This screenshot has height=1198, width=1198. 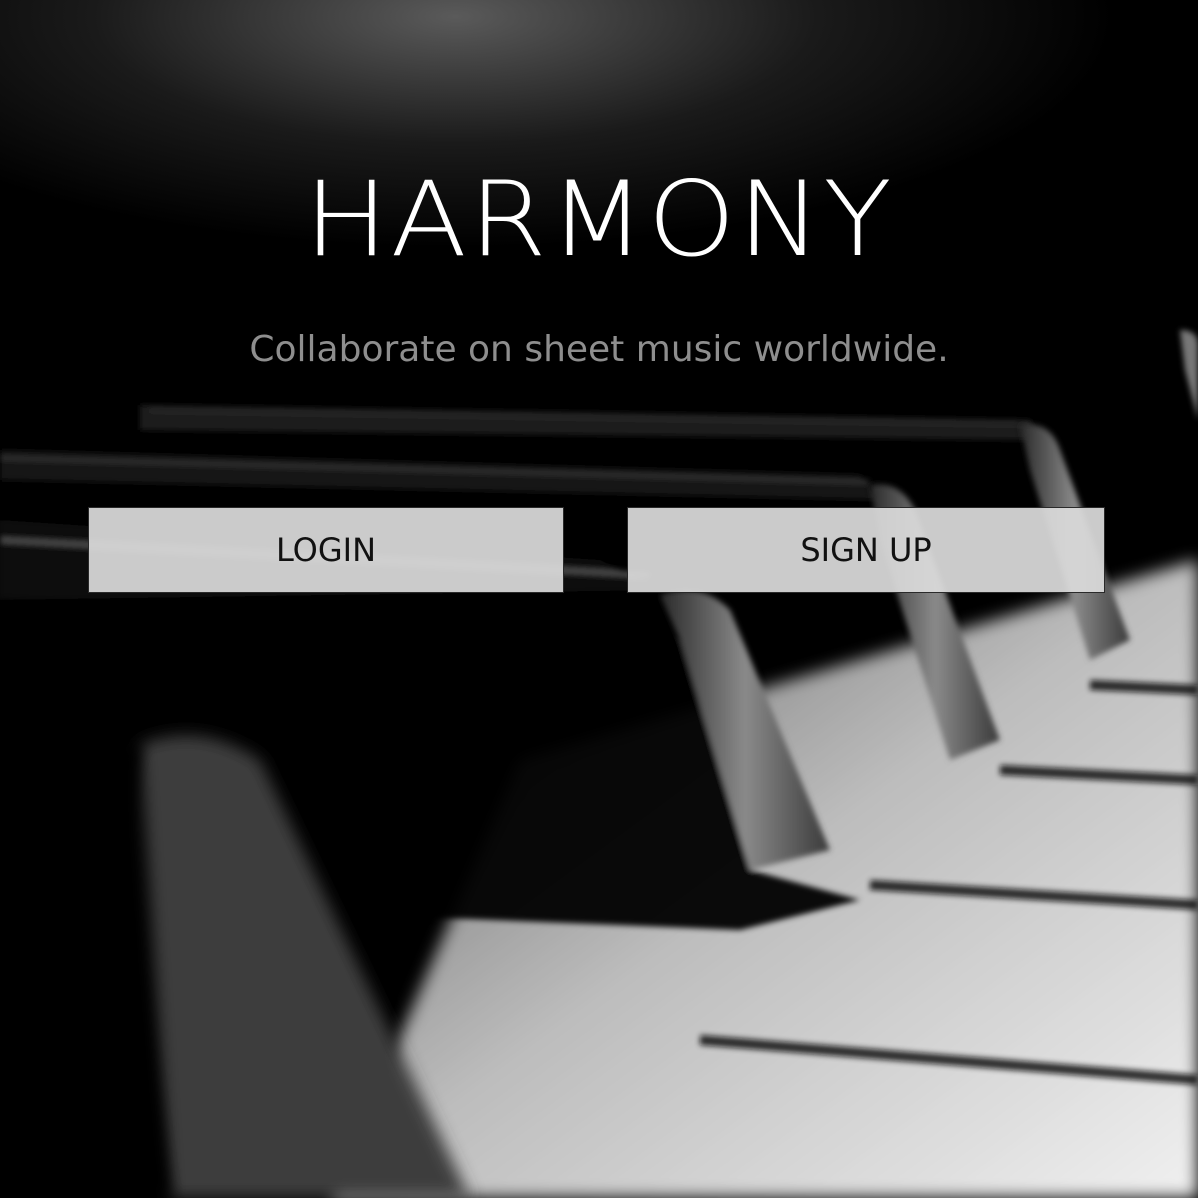 What do you see at coordinates (599, 220) in the screenshot?
I see `app-title: HARMONY` at bounding box center [599, 220].